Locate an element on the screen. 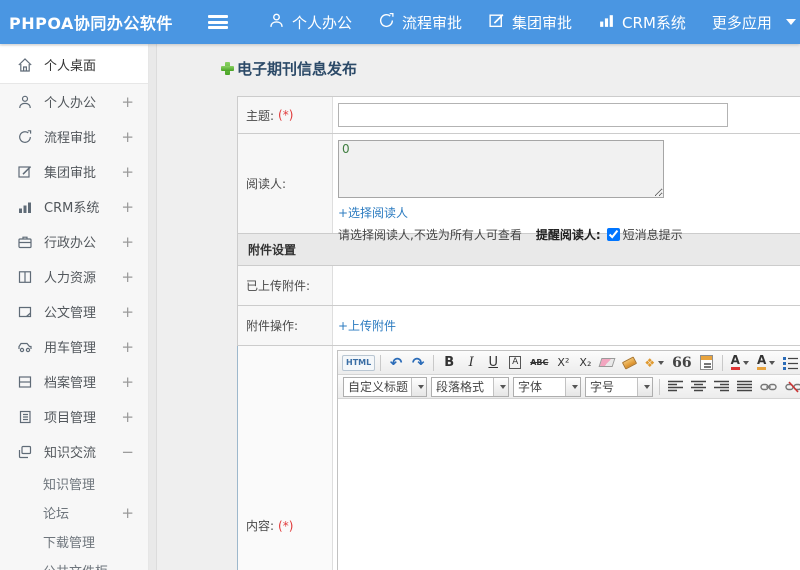 The height and width of the screenshot is (570, 800). process-icon is located at coordinates (390, 22).